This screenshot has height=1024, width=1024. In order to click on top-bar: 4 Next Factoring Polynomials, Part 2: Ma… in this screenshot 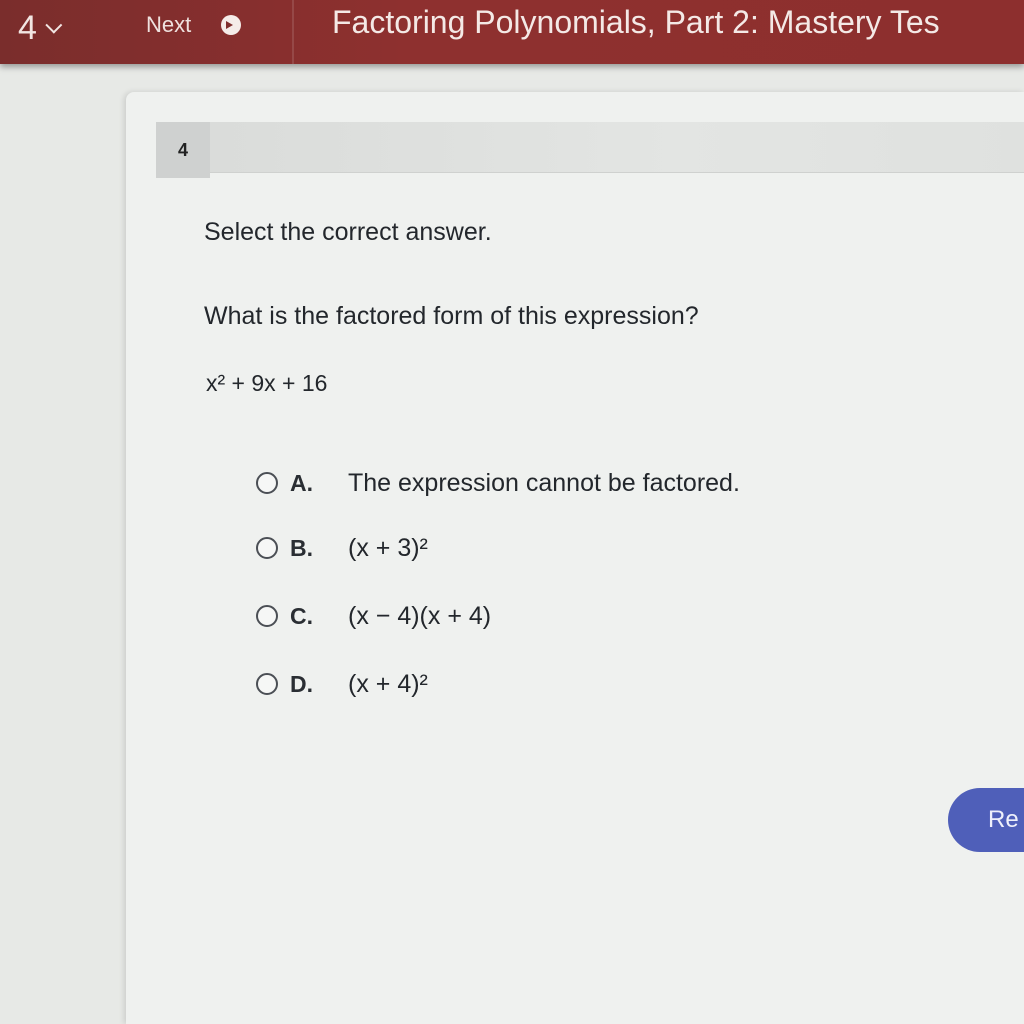, I will do `click(512, 32)`.